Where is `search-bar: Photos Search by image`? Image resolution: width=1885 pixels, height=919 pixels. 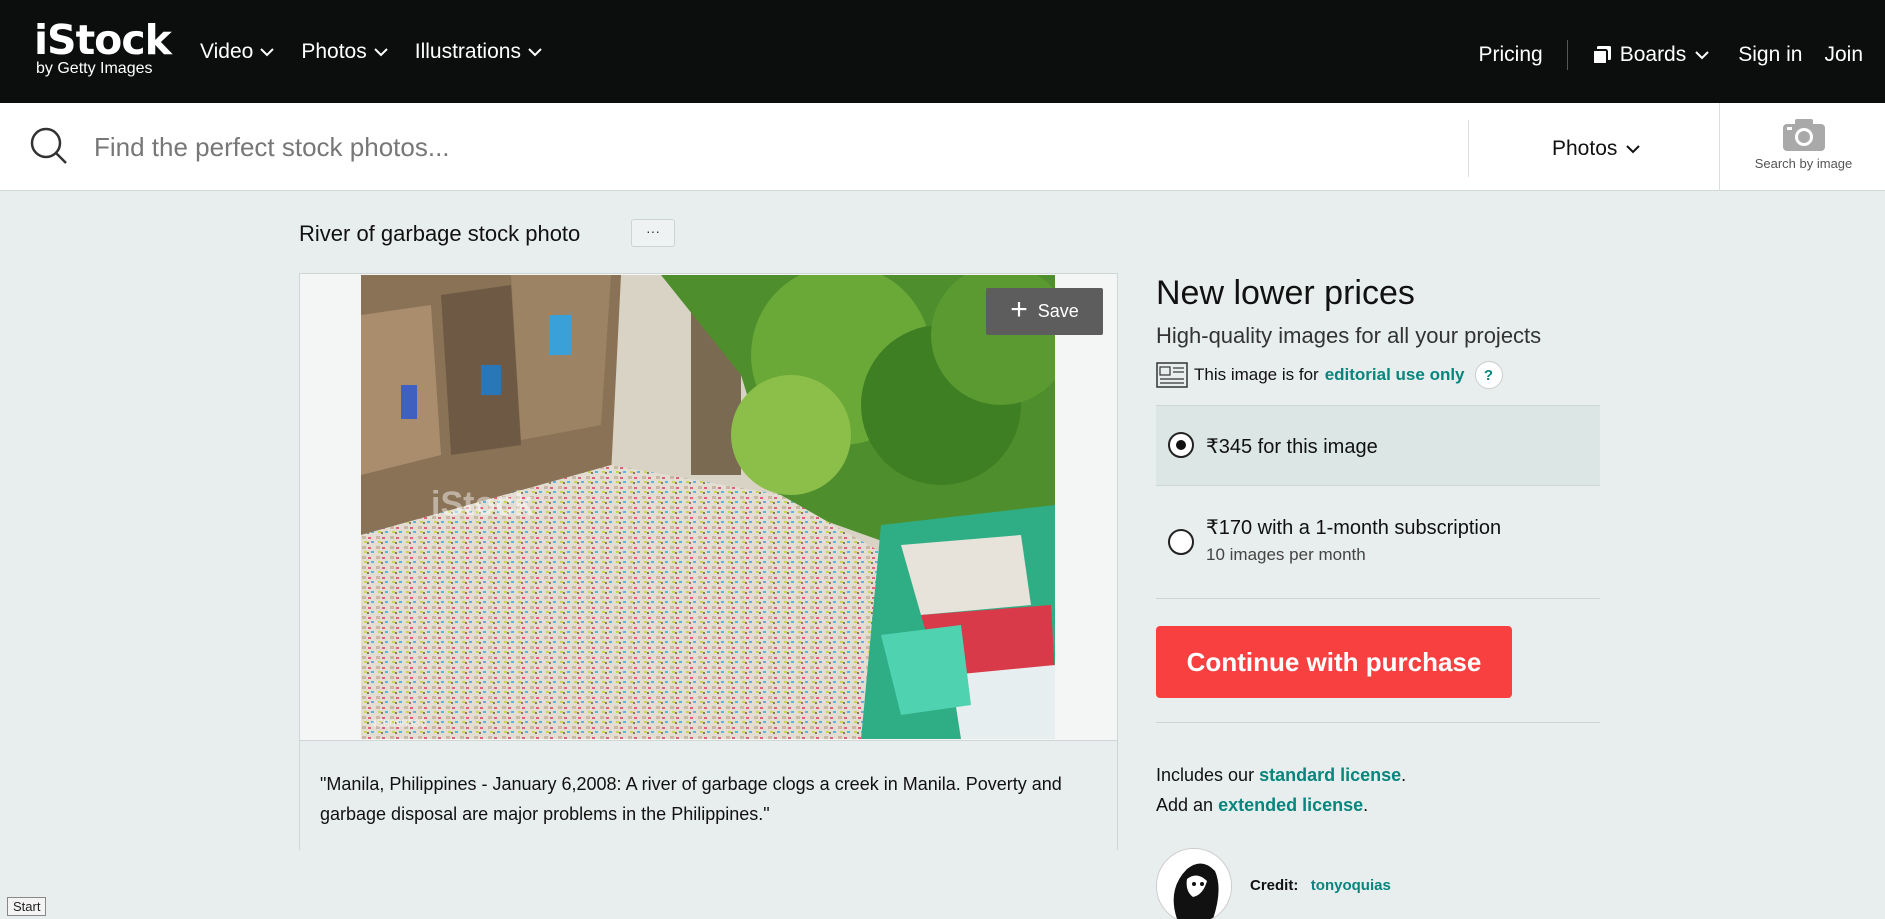
search-bar: Photos Search by image is located at coordinates (942, 147).